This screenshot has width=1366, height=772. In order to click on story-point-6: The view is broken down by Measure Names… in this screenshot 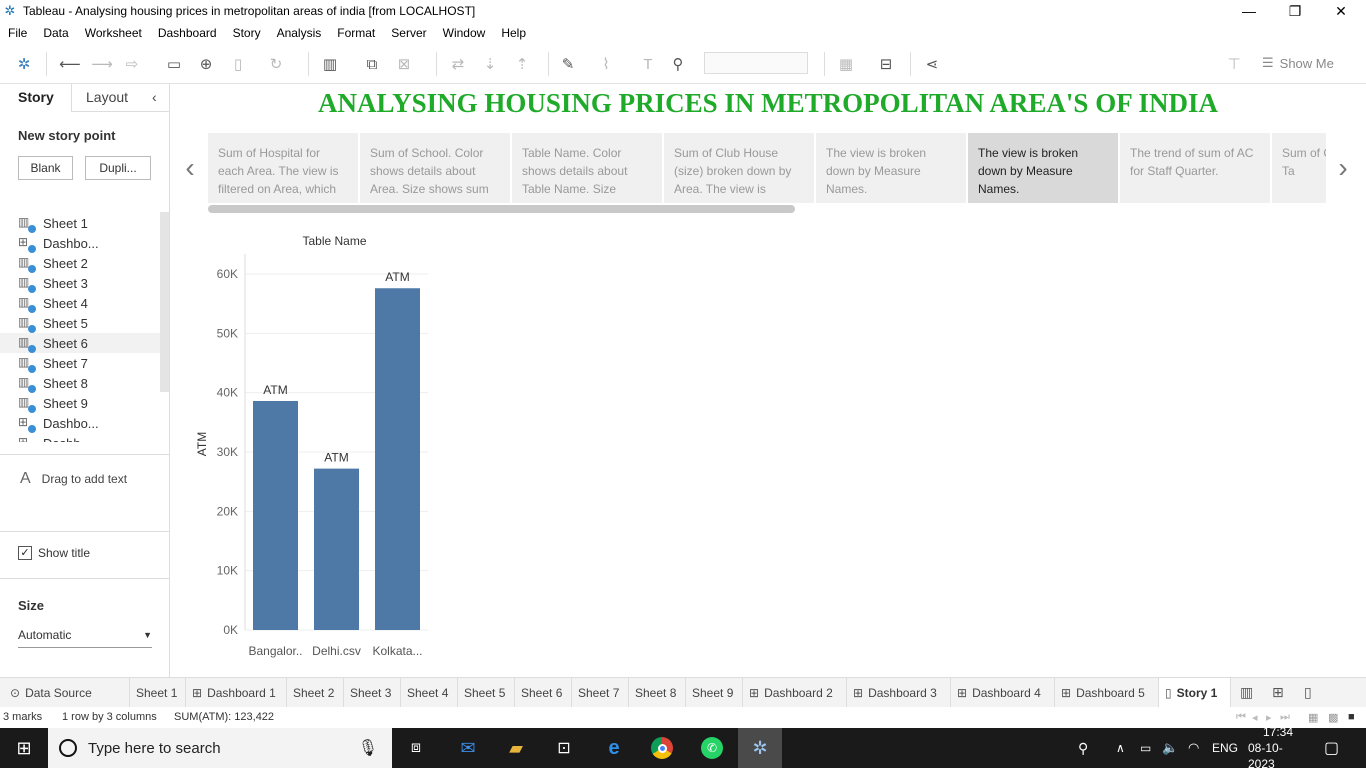, I will do `click(1043, 168)`.